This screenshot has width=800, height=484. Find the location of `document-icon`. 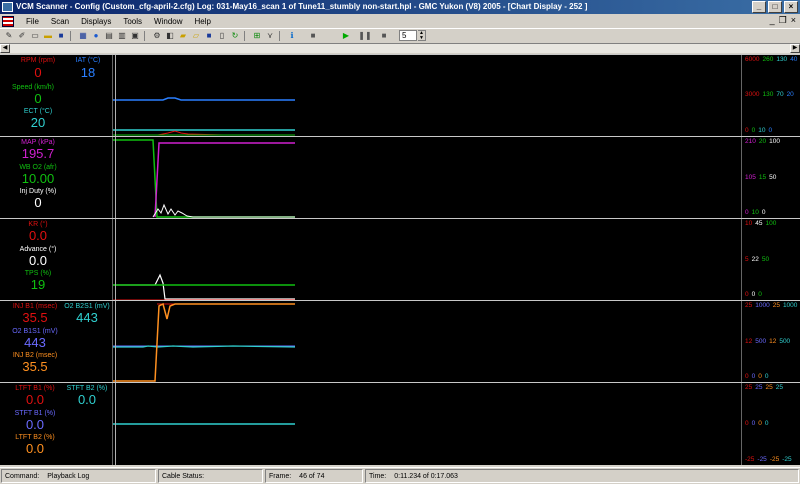

document-icon is located at coordinates (8, 21).